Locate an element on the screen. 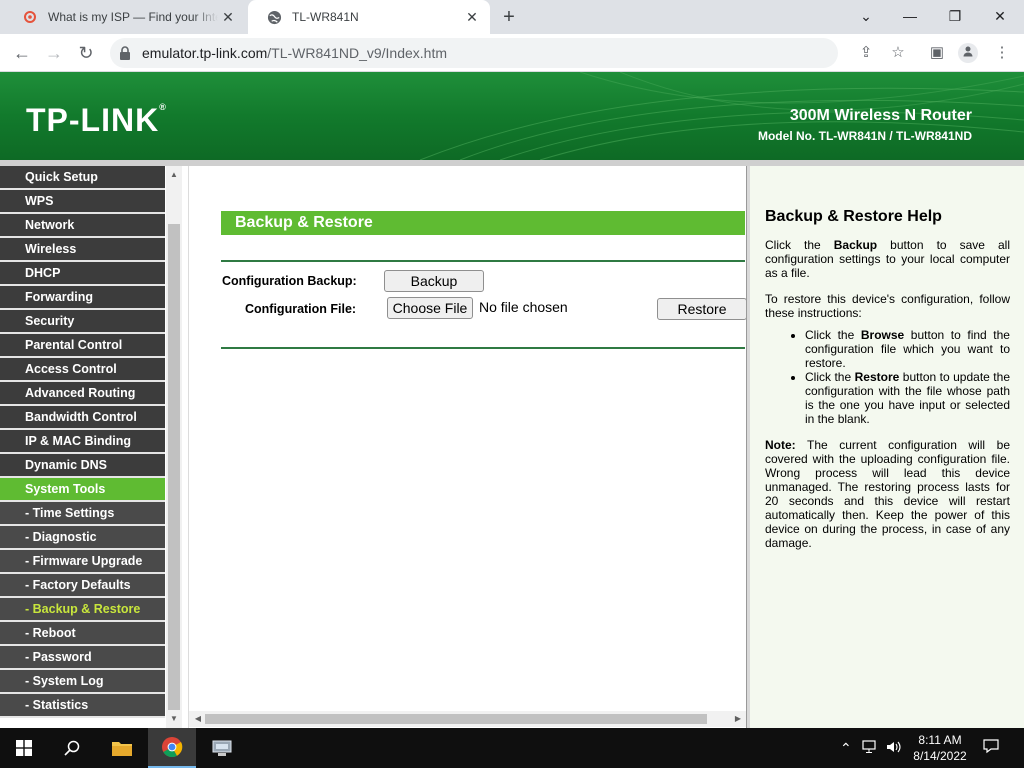 This screenshot has height=768, width=1024. menu-item: Forwarding is located at coordinates (82, 298).